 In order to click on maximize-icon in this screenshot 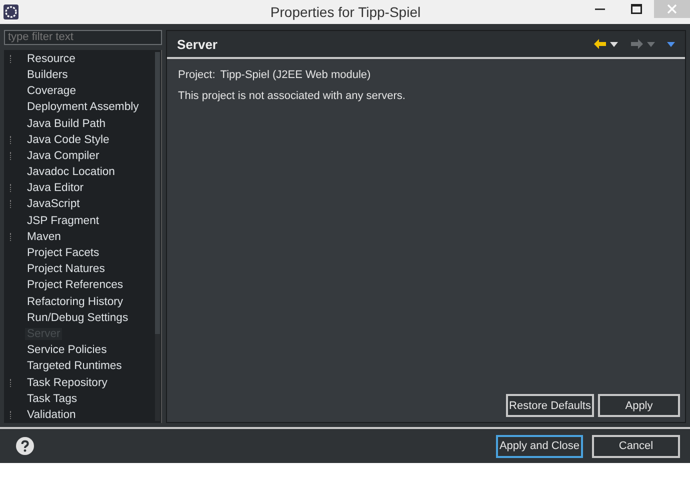, I will do `click(636, 9)`.